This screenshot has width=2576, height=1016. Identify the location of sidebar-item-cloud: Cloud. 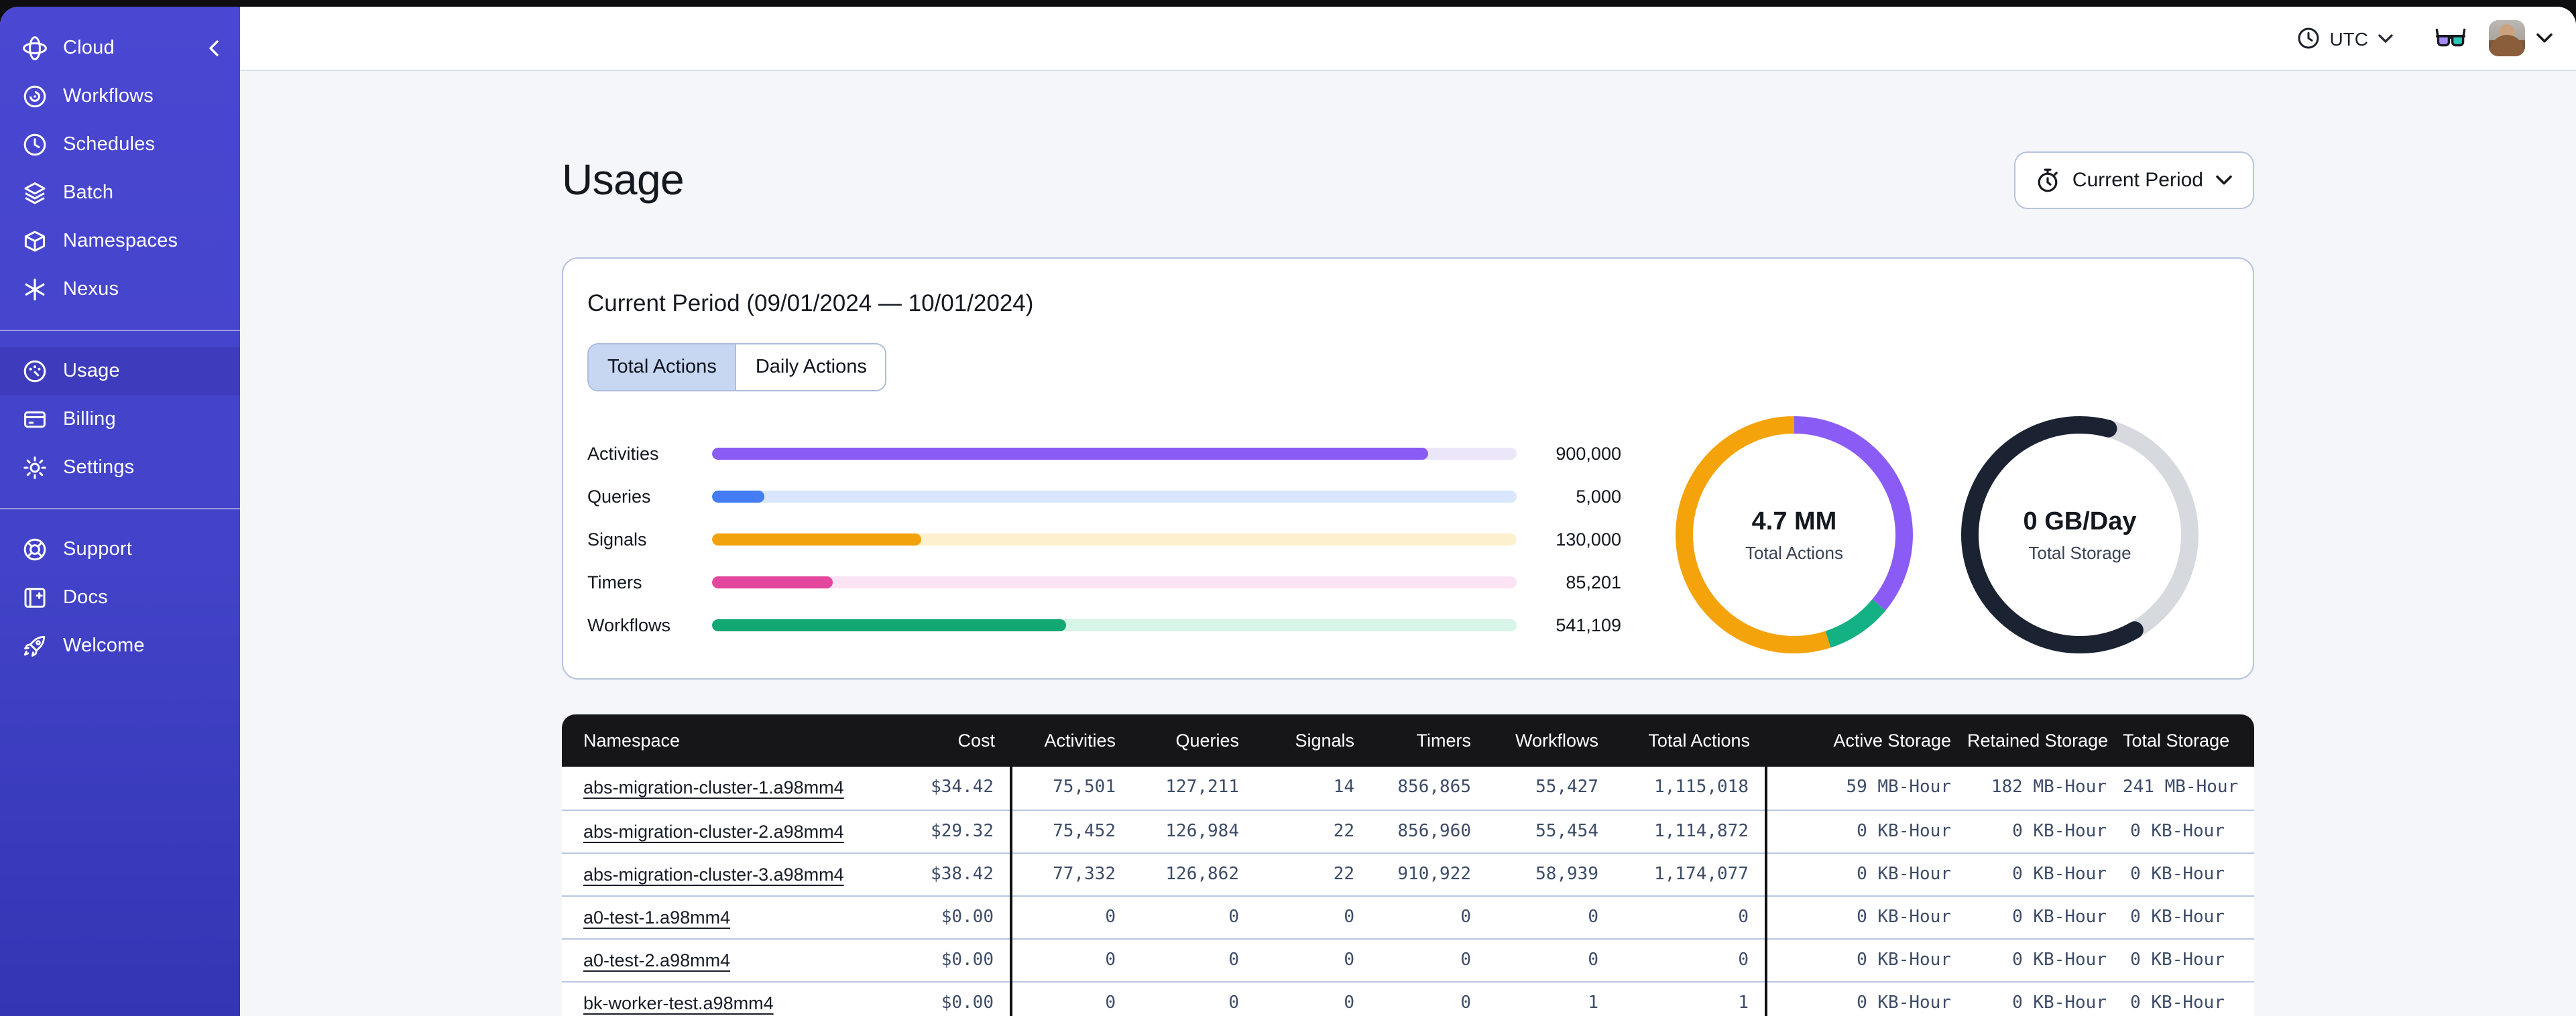
(120, 48).